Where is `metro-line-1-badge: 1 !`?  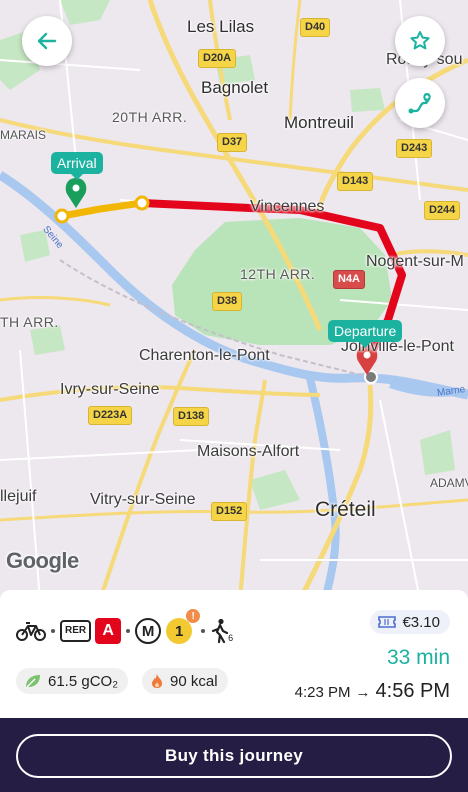
metro-line-1-badge: 1 ! is located at coordinates (183, 626).